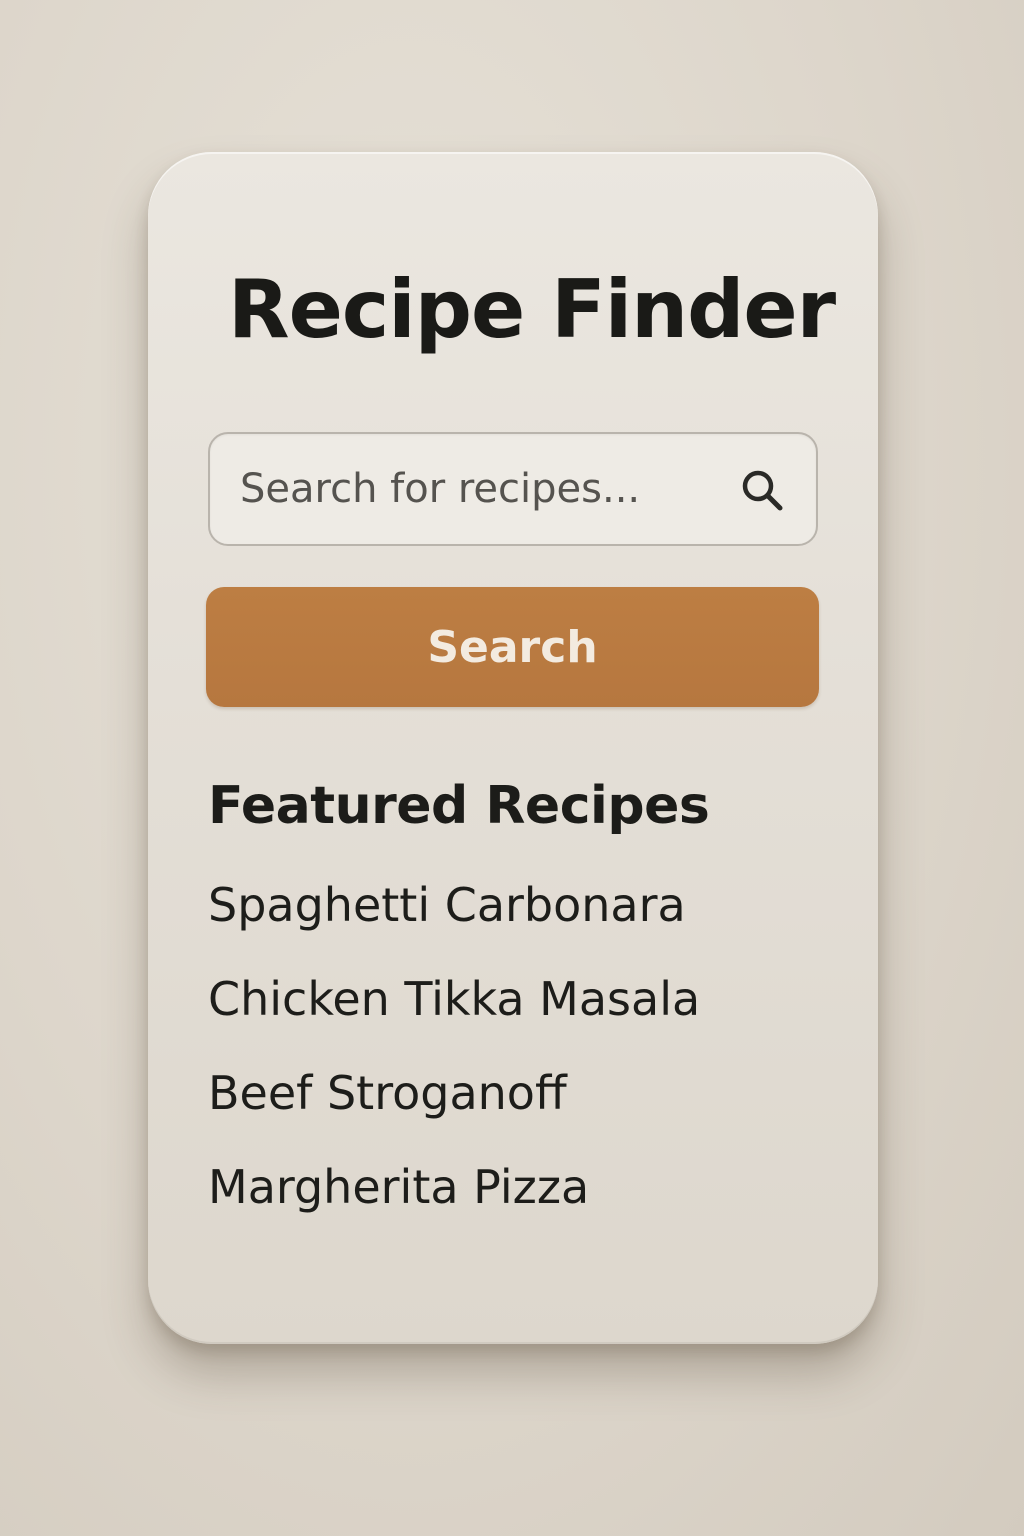 The image size is (1024, 1536). What do you see at coordinates (512, 647) in the screenshot?
I see `search-button: Search` at bounding box center [512, 647].